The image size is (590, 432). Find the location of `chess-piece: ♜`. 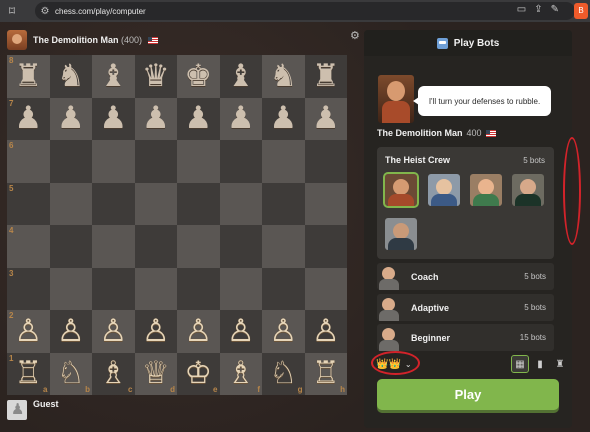

chess-piece: ♜ is located at coordinates (326, 76).